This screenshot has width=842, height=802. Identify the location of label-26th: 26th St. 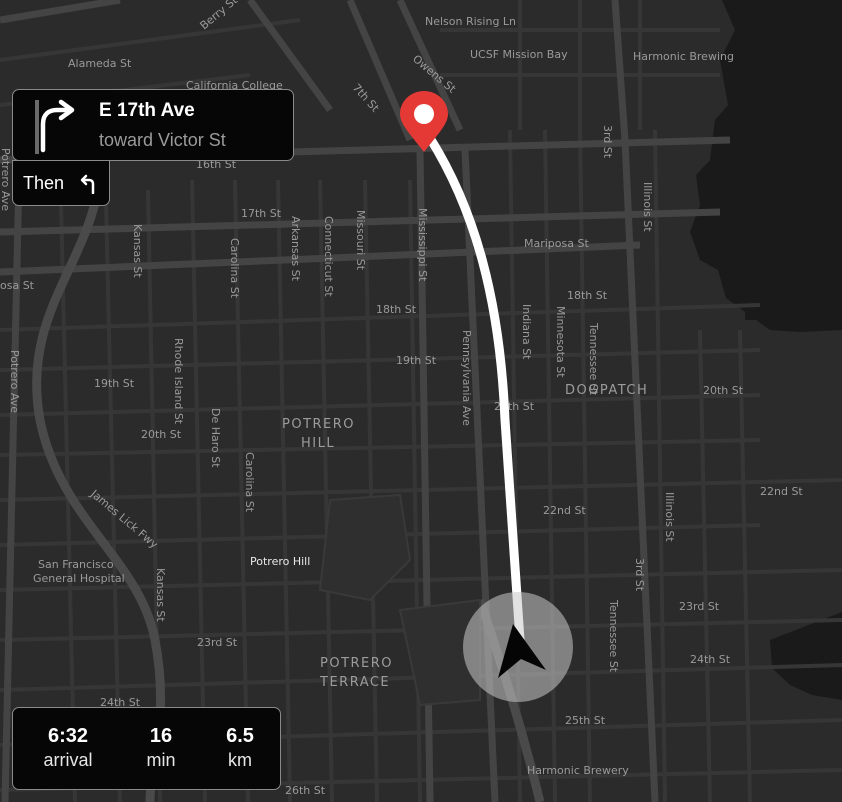
(305, 790).